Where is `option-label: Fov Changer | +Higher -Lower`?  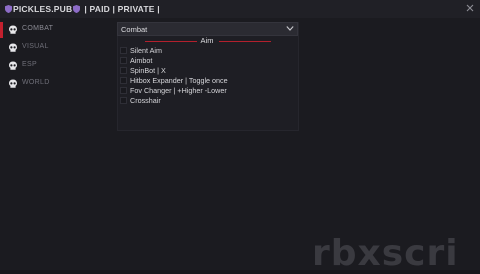 option-label: Fov Changer | +Higher -Lower is located at coordinates (178, 90).